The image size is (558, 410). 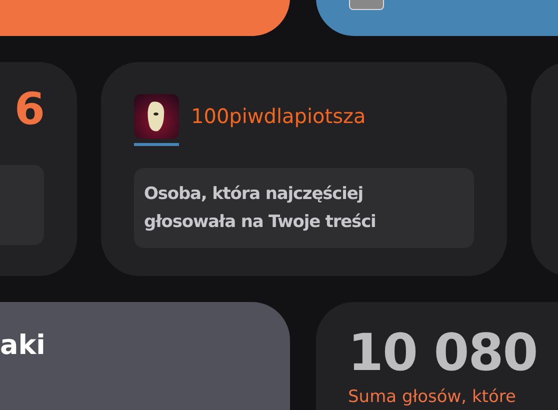 What do you see at coordinates (29, 109) in the screenshot?
I see `stat-value: 6` at bounding box center [29, 109].